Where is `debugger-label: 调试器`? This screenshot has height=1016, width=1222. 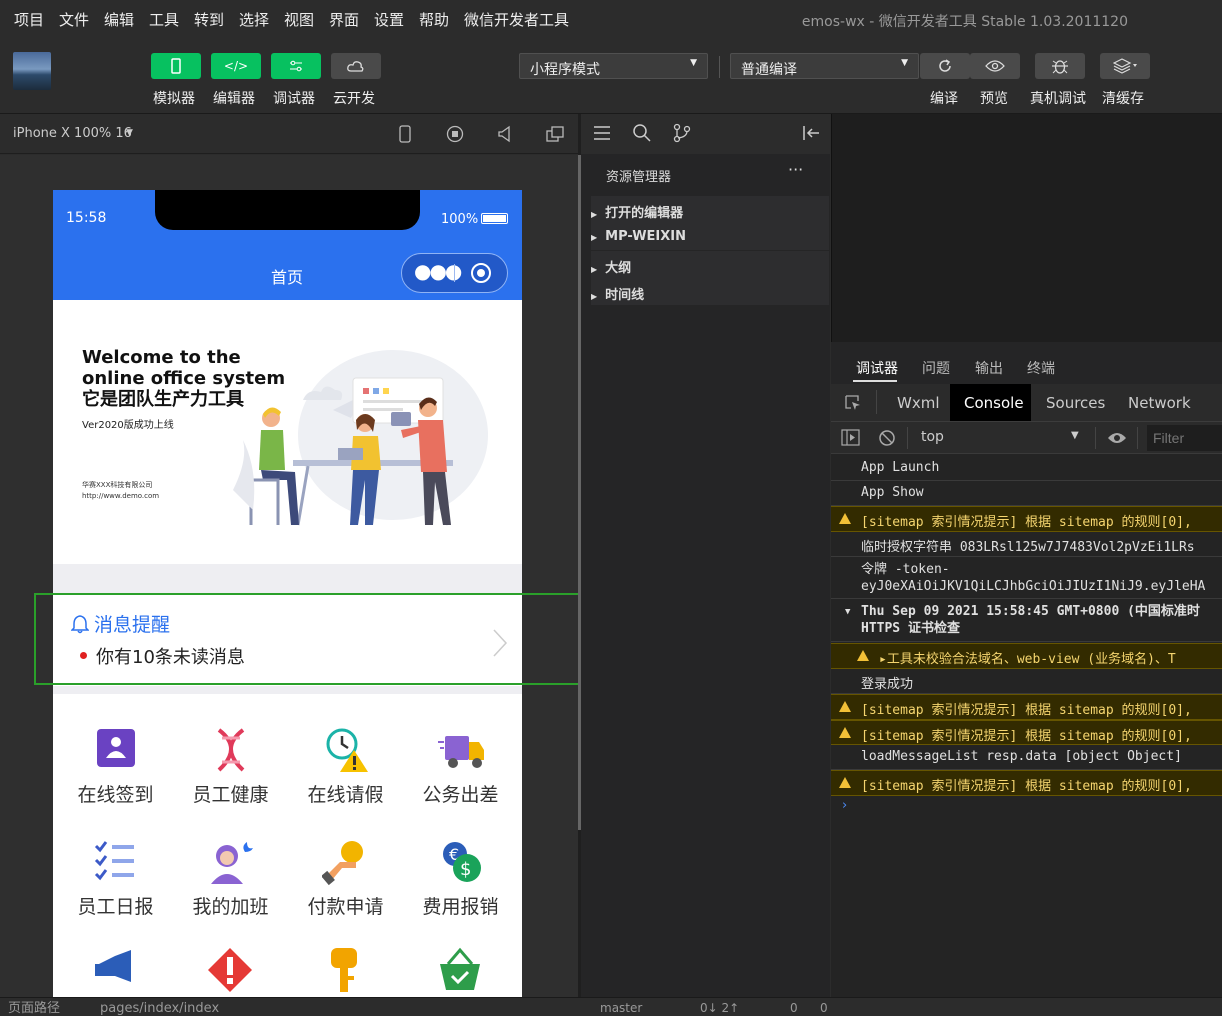
debugger-label: 调试器 is located at coordinates (294, 99).